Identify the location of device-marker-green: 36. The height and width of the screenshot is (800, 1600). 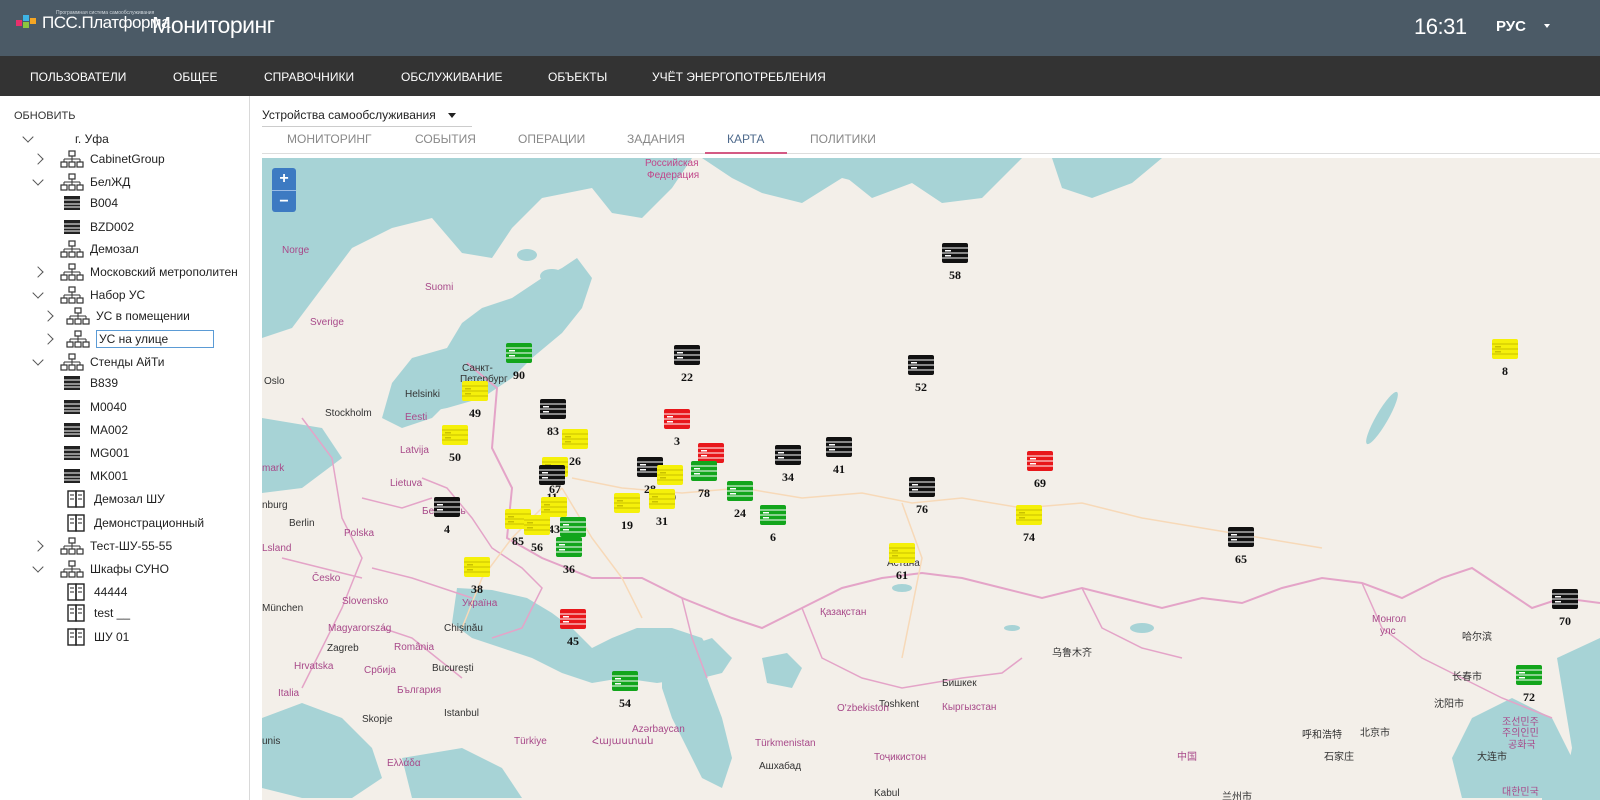
(569, 556).